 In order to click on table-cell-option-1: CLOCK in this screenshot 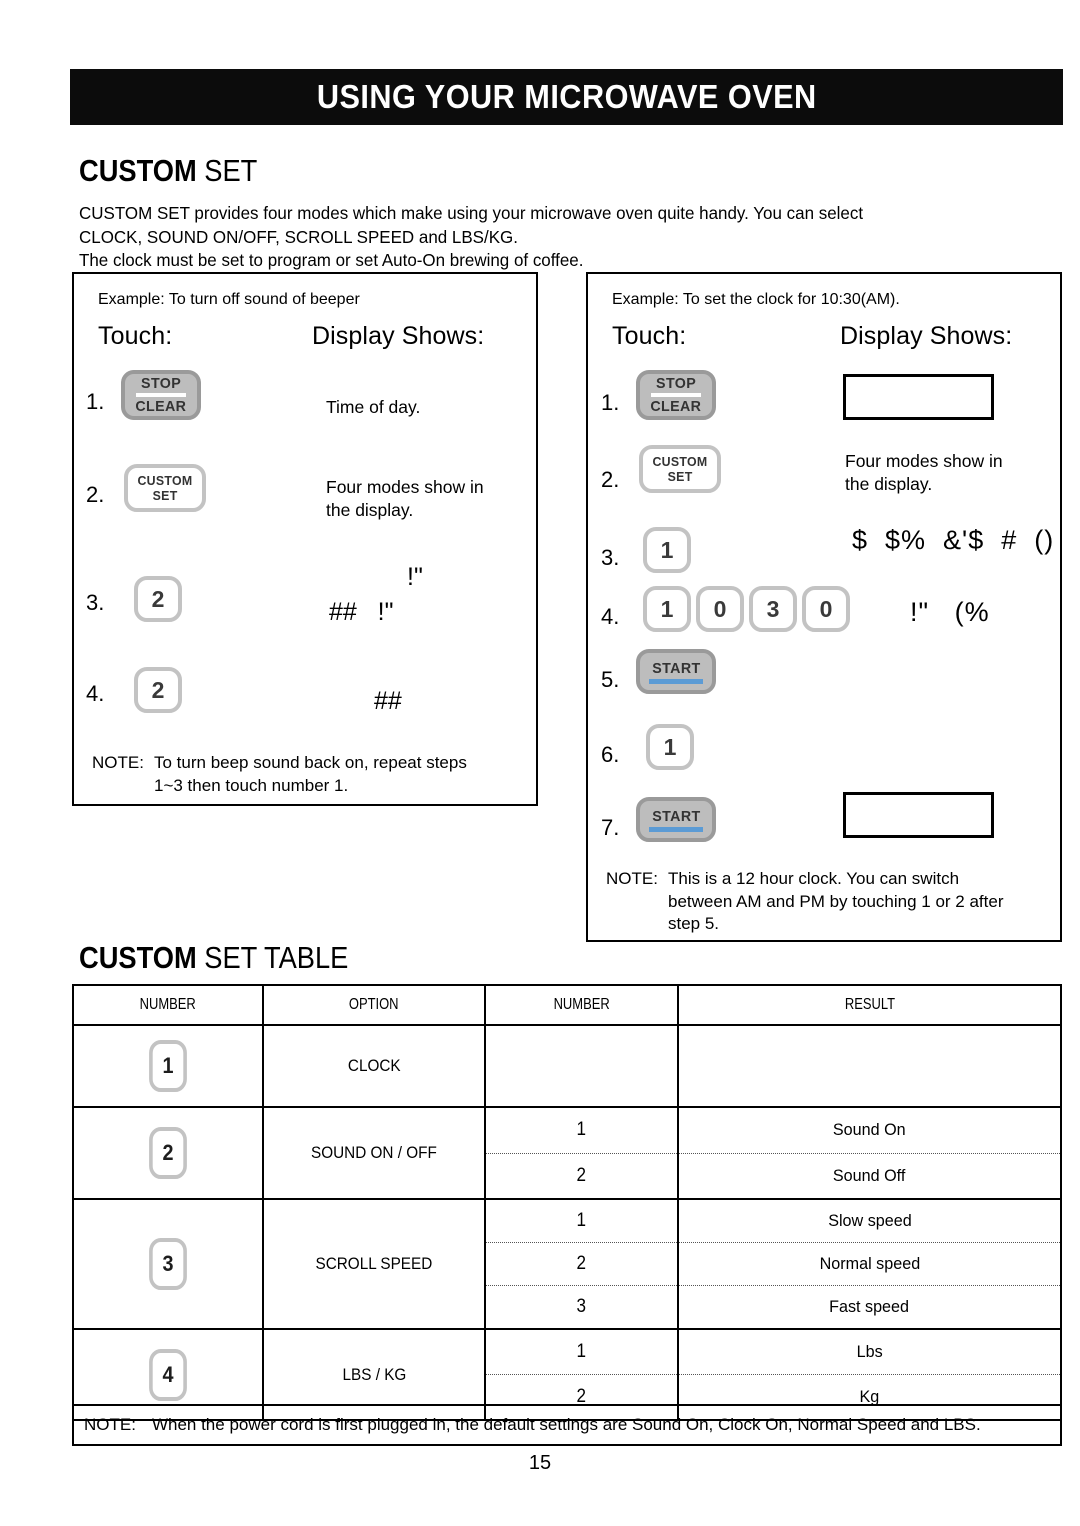, I will do `click(374, 1066)`.